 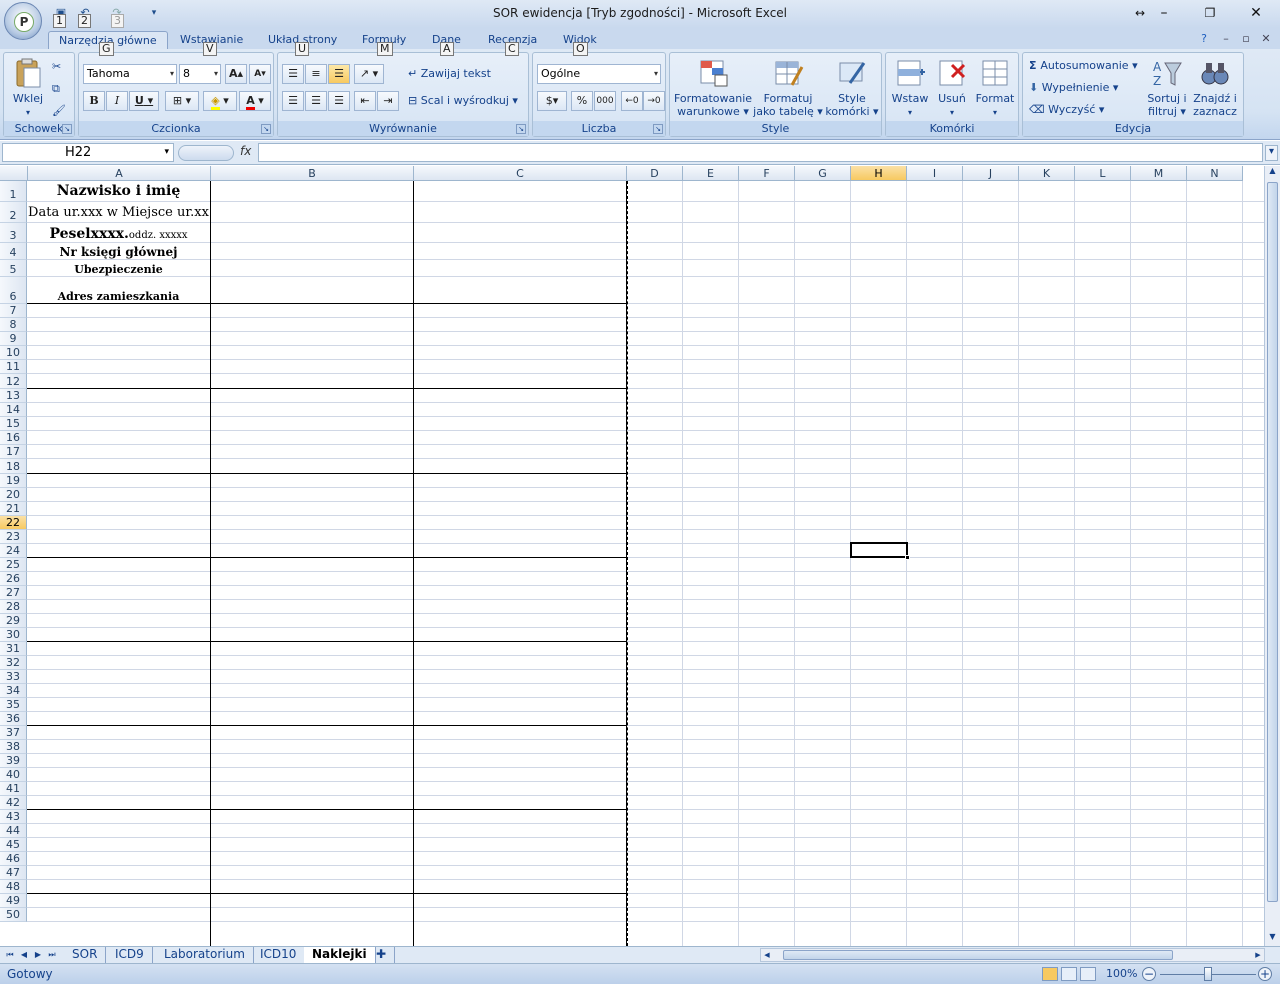 What do you see at coordinates (13, 410) in the screenshot?
I see `row-header-14: 14` at bounding box center [13, 410].